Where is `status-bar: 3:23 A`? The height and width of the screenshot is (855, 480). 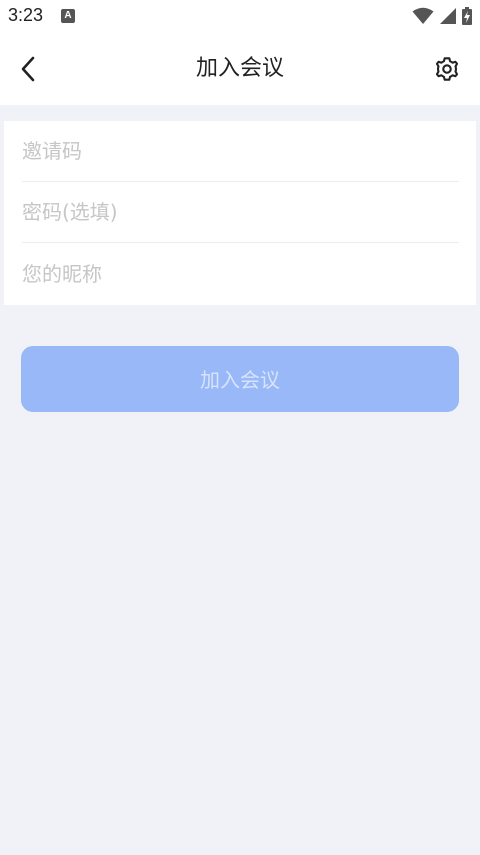 status-bar: 3:23 A is located at coordinates (240, 16).